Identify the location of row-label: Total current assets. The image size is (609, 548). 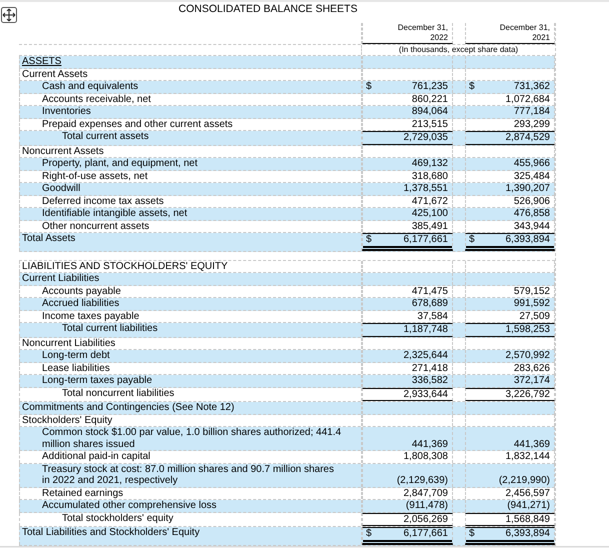
(105, 136).